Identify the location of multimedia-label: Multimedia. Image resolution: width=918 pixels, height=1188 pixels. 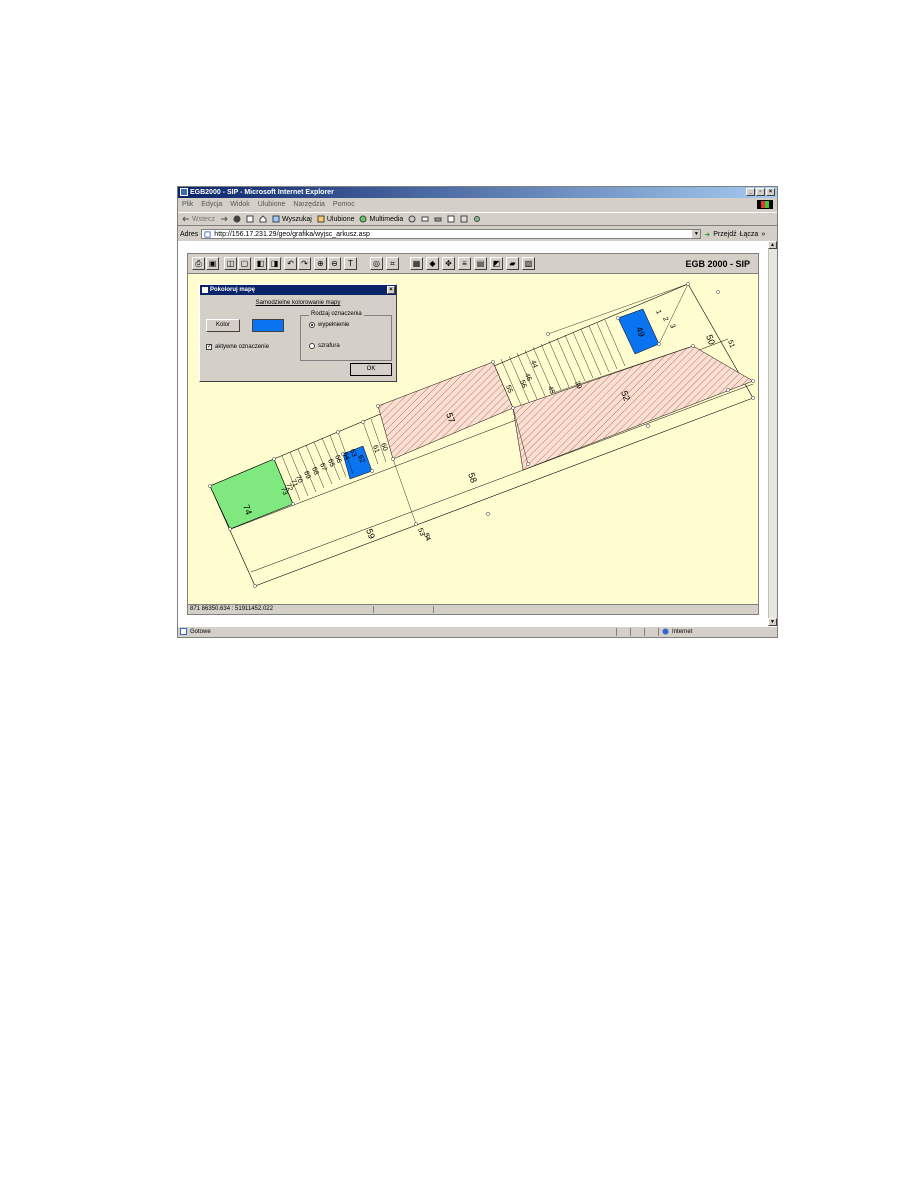
(386, 219).